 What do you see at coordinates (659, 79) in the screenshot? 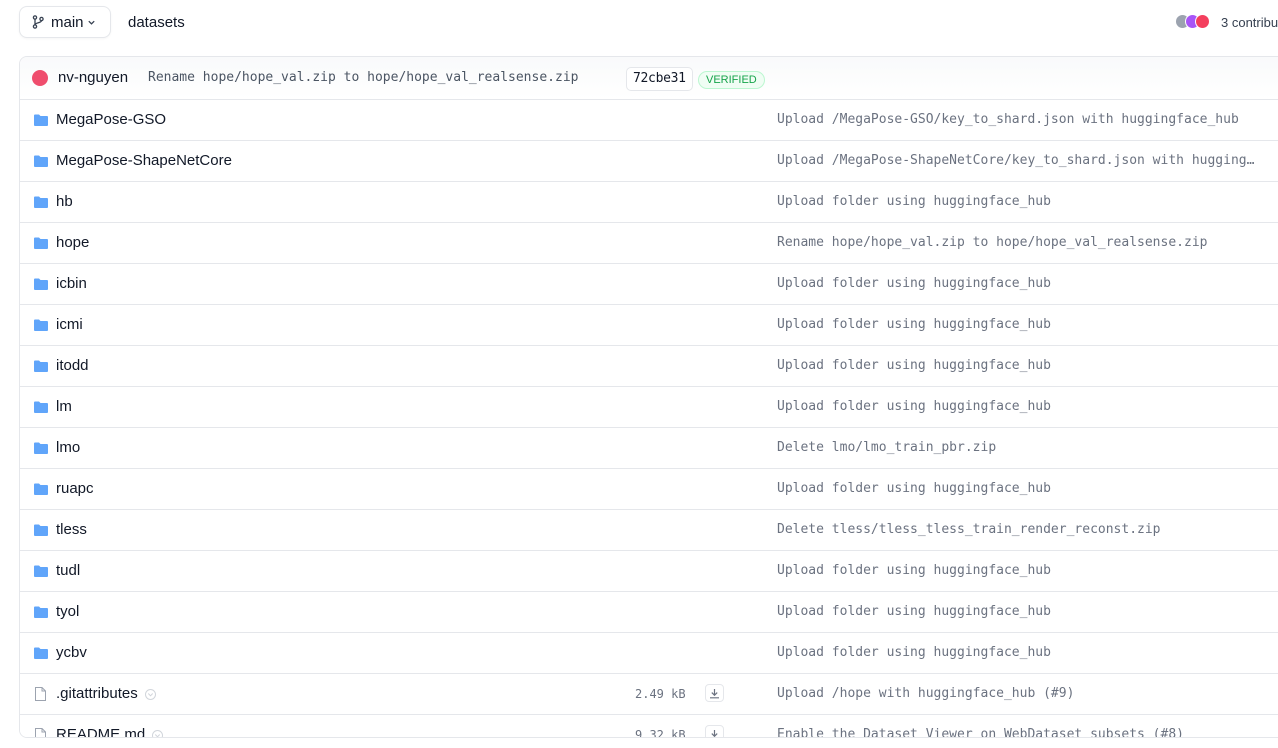
I see `commit-hash: 72cbe31` at bounding box center [659, 79].